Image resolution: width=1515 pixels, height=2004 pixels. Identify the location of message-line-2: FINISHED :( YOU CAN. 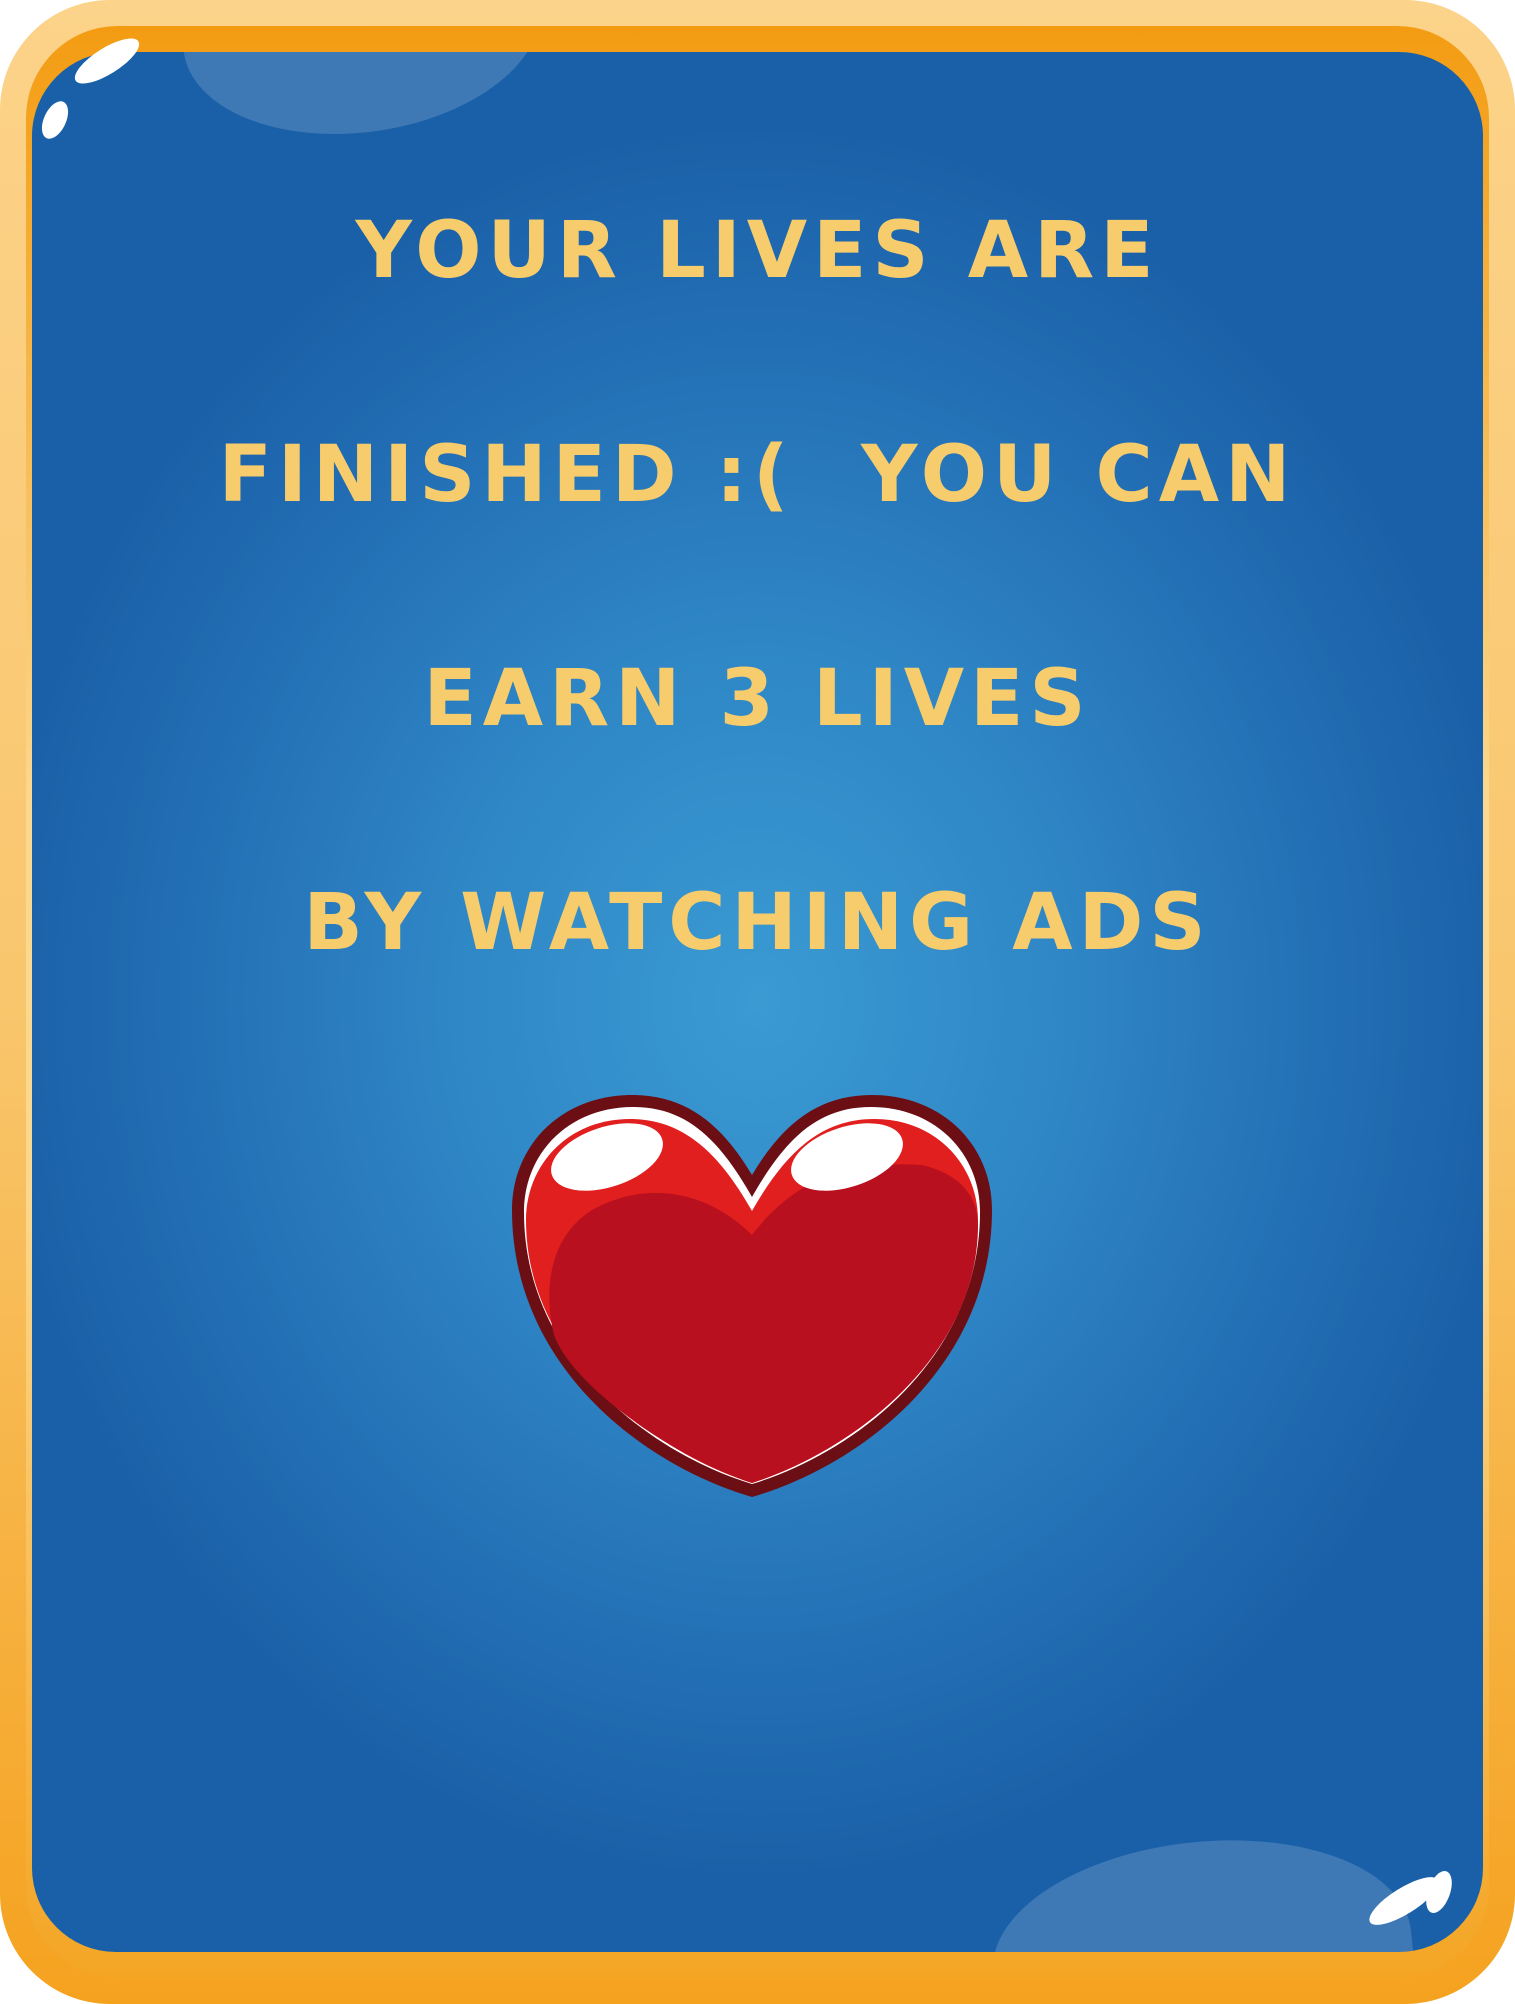
(757, 475).